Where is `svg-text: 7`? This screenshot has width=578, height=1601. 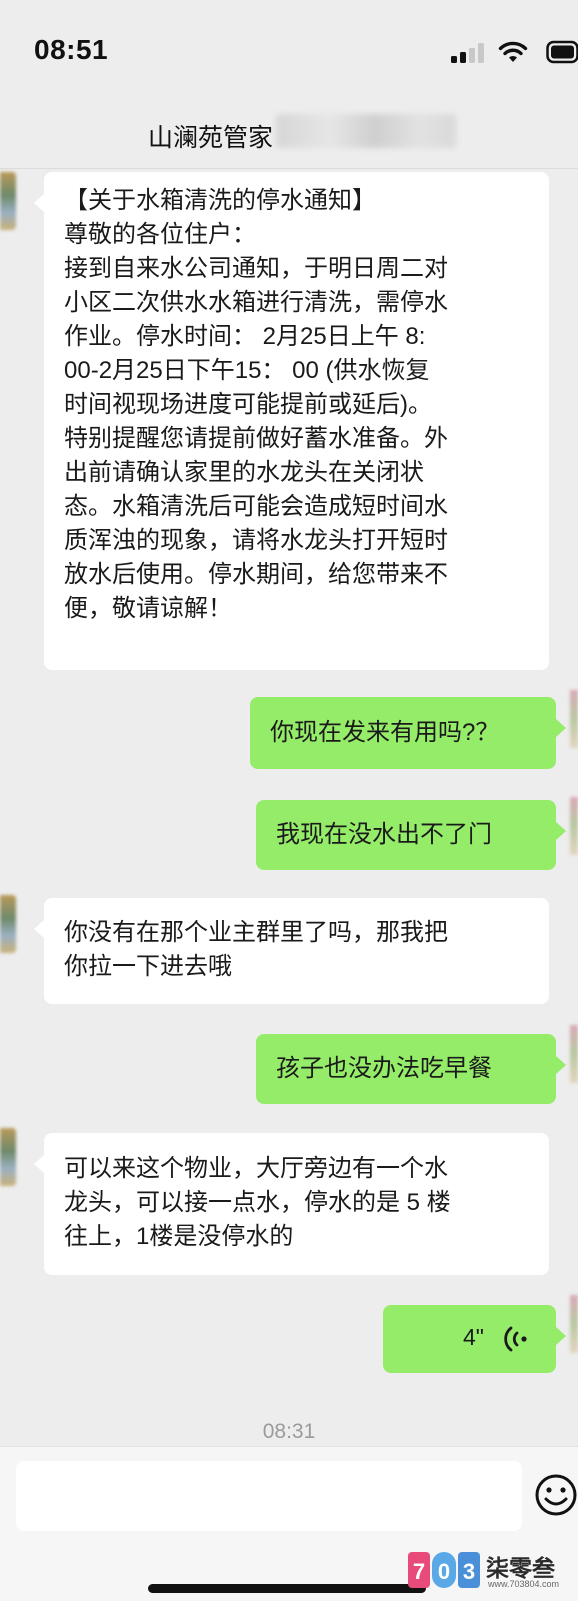 svg-text: 7 is located at coordinates (419, 1571).